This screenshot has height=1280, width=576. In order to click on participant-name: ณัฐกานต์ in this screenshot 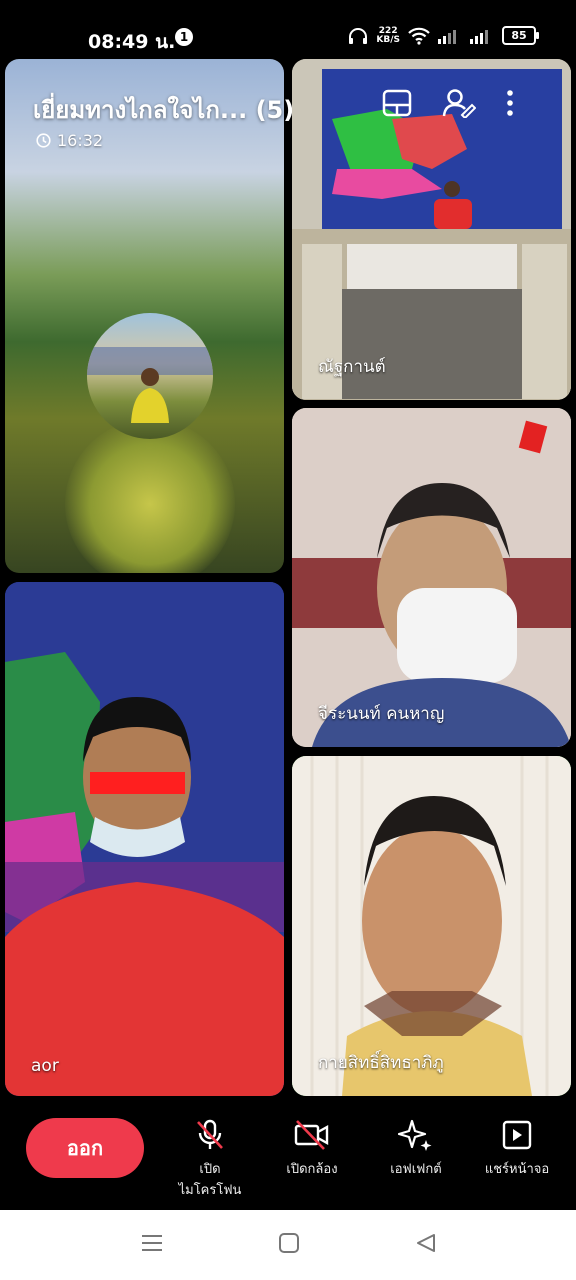, I will do `click(352, 367)`.